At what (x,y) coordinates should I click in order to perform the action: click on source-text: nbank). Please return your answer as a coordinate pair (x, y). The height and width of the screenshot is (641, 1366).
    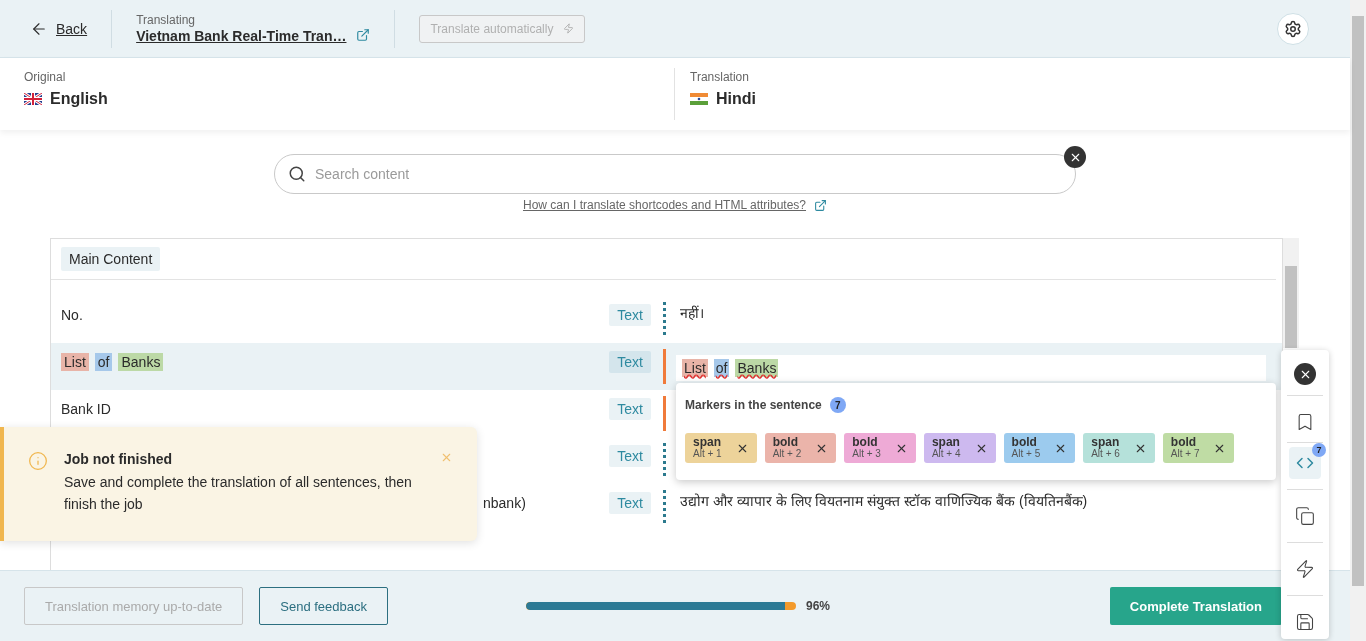
    Looking at the image, I should click on (504, 503).